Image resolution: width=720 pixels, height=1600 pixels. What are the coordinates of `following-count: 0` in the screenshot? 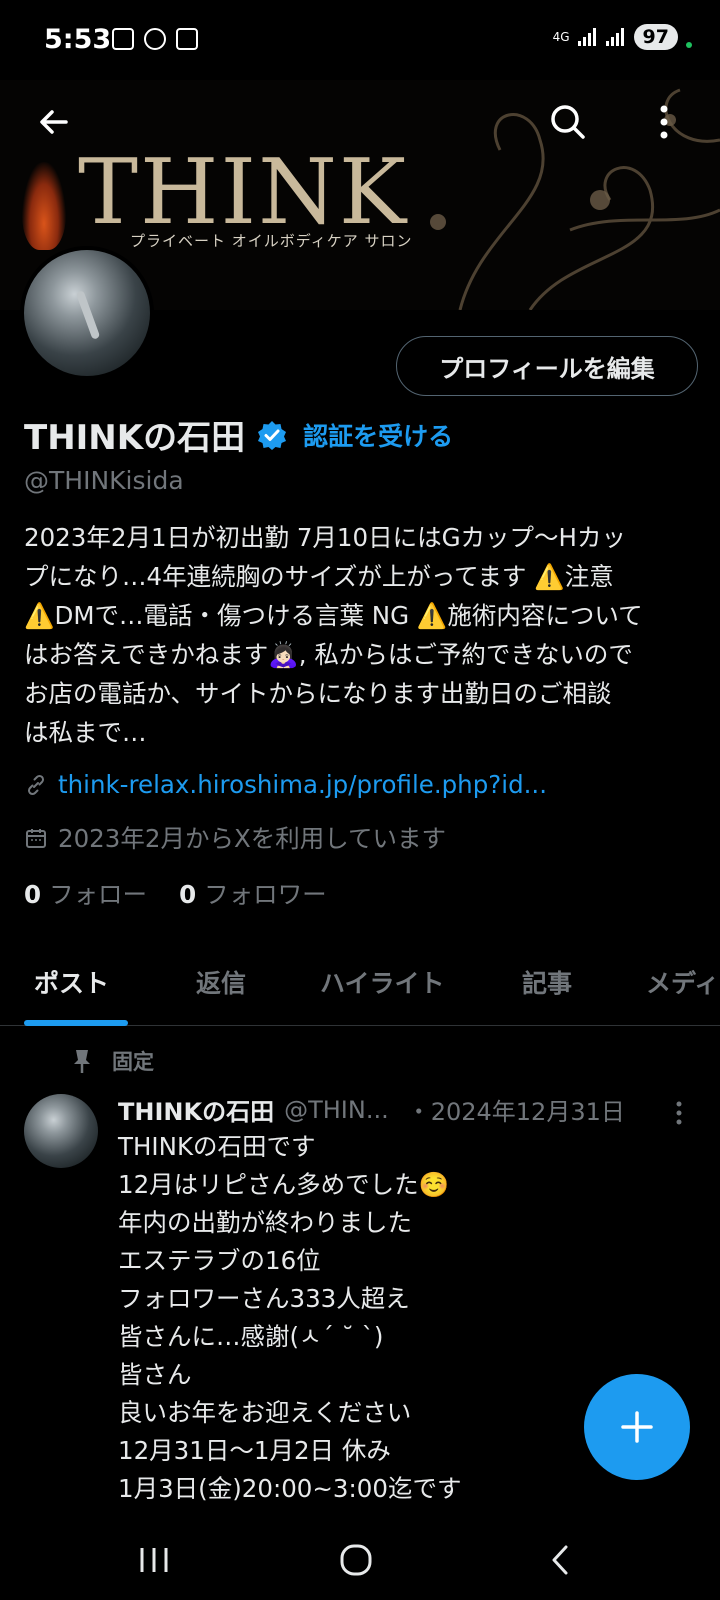 It's located at (33, 894).